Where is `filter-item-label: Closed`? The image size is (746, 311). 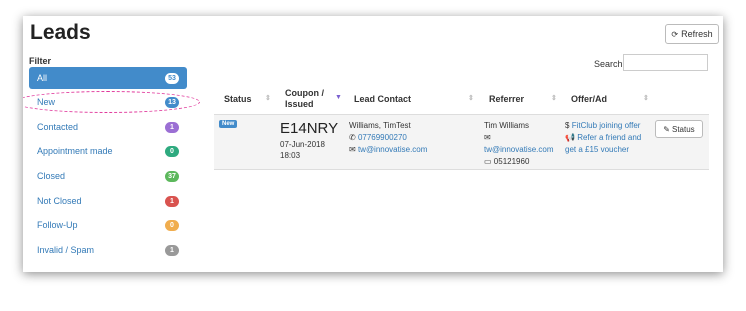 filter-item-label: Closed is located at coordinates (51, 176).